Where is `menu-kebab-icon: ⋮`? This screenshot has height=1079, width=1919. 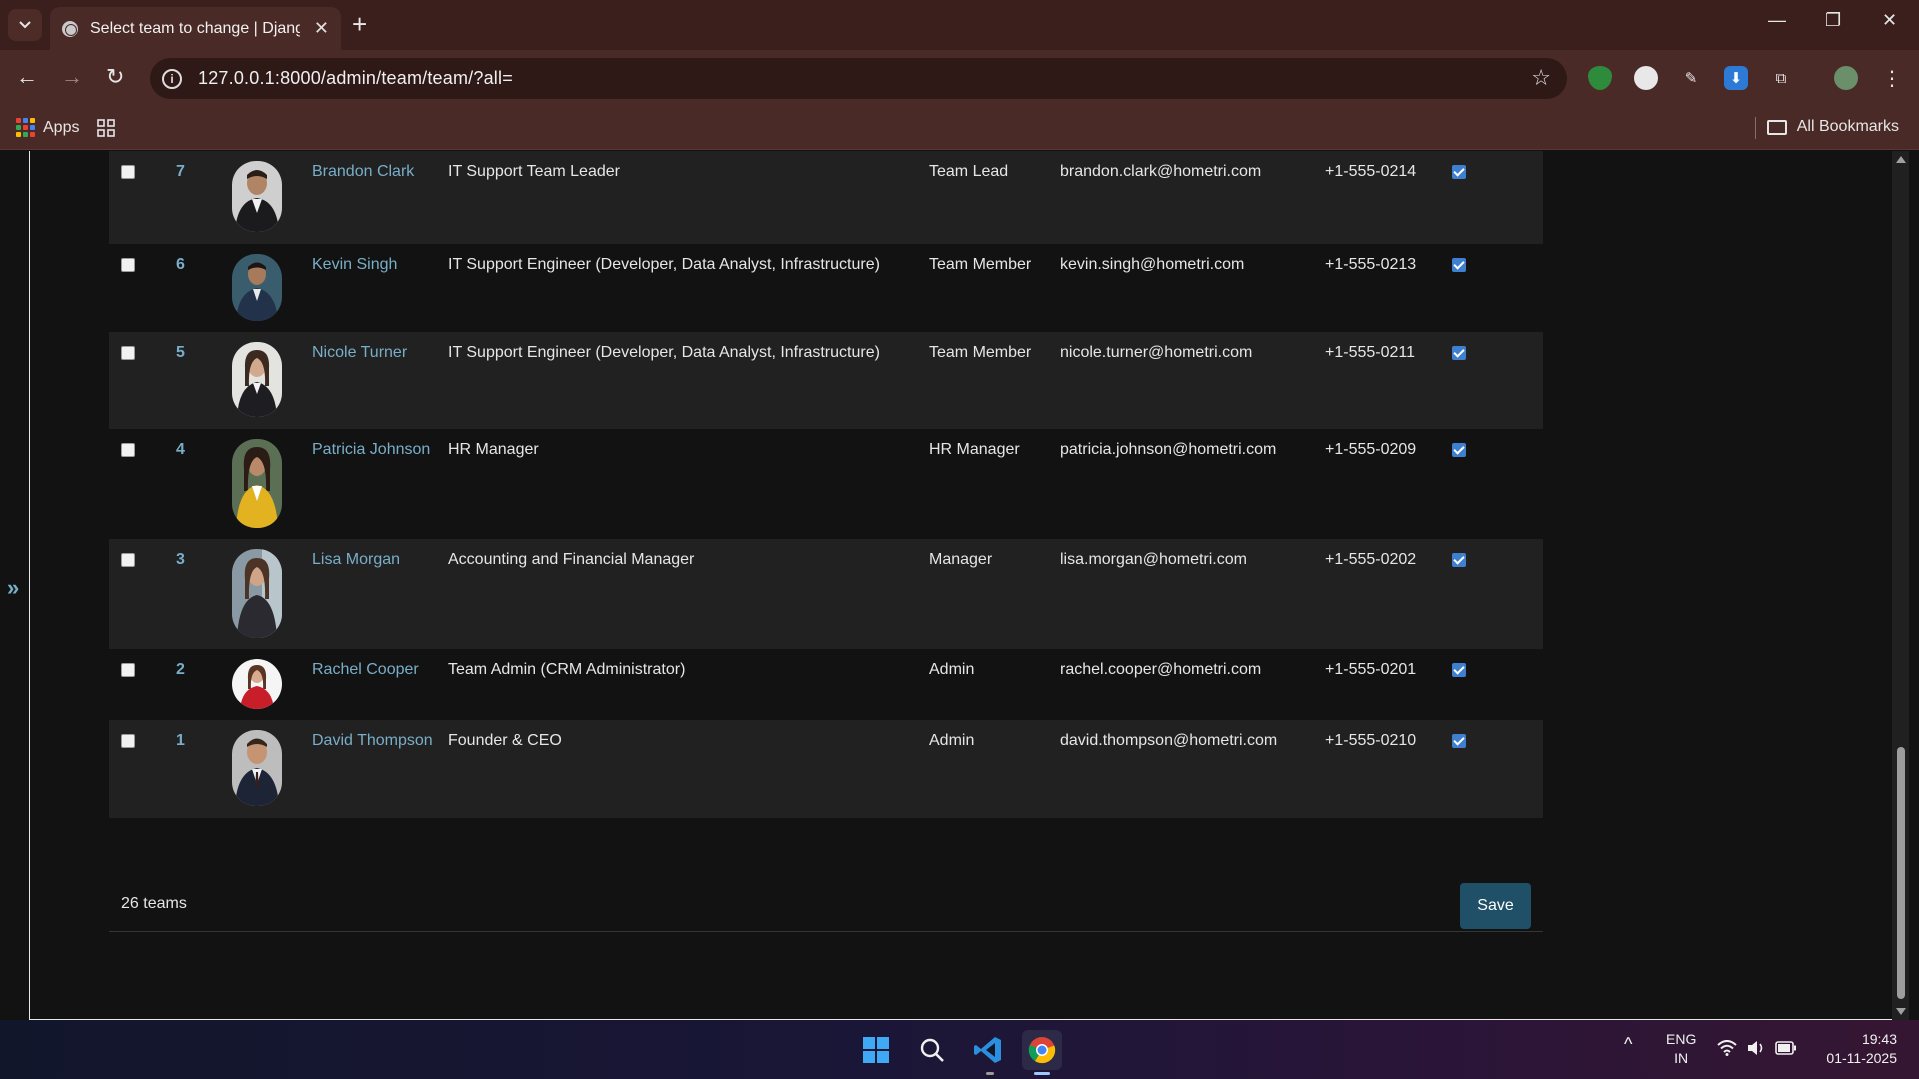
menu-kebab-icon: ⋮ is located at coordinates (1892, 78).